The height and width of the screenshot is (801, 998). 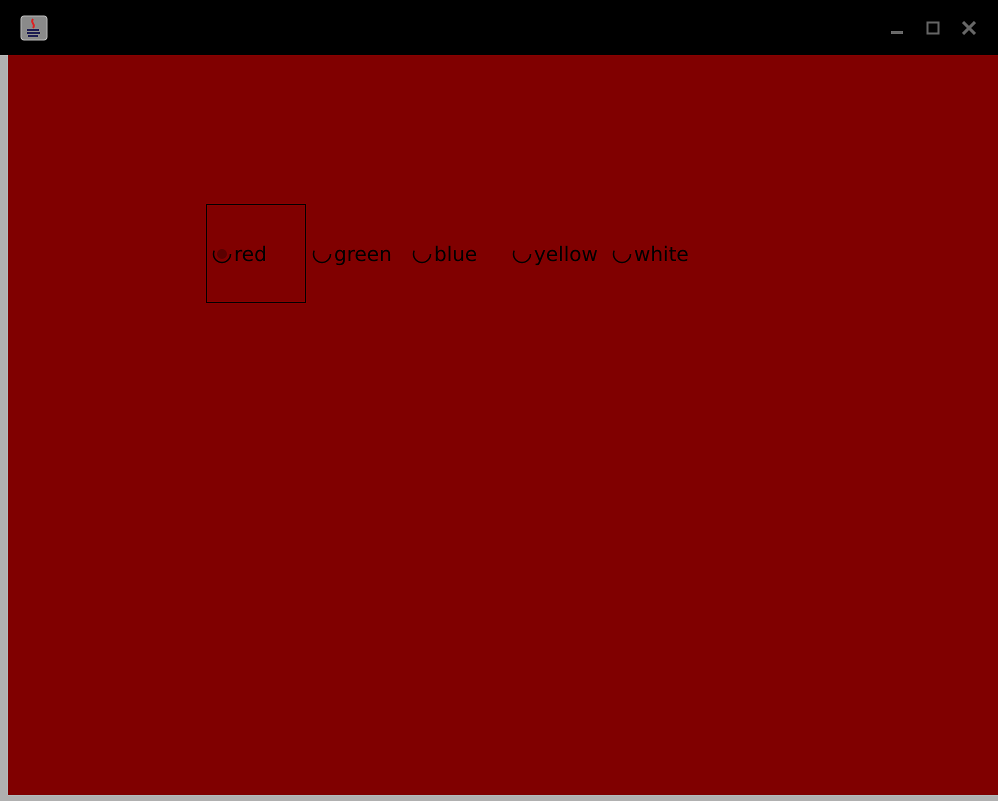 What do you see at coordinates (556, 253) in the screenshot?
I see `radio-option: yellow` at bounding box center [556, 253].